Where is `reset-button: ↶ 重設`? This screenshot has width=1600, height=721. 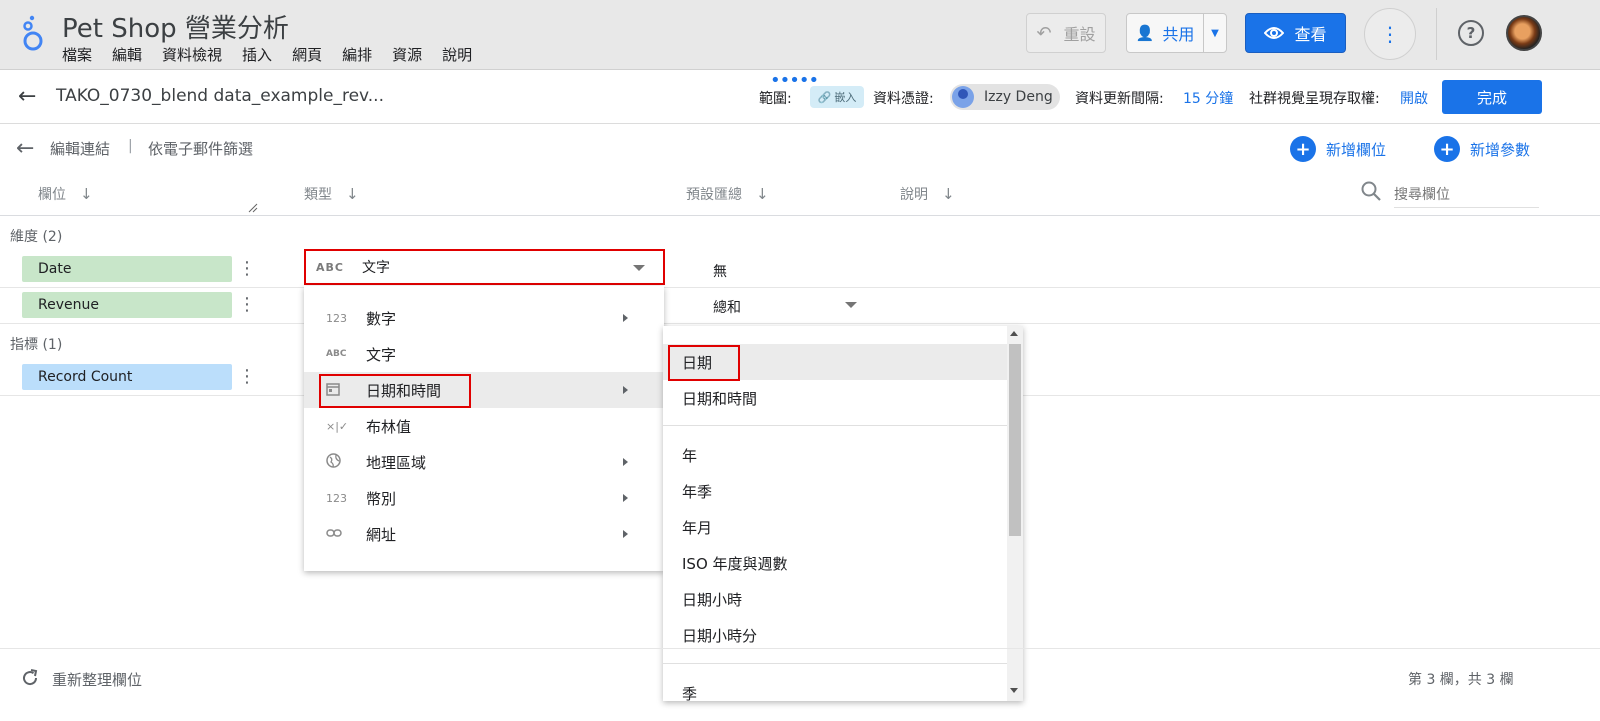 reset-button: ↶ 重設 is located at coordinates (1066, 33).